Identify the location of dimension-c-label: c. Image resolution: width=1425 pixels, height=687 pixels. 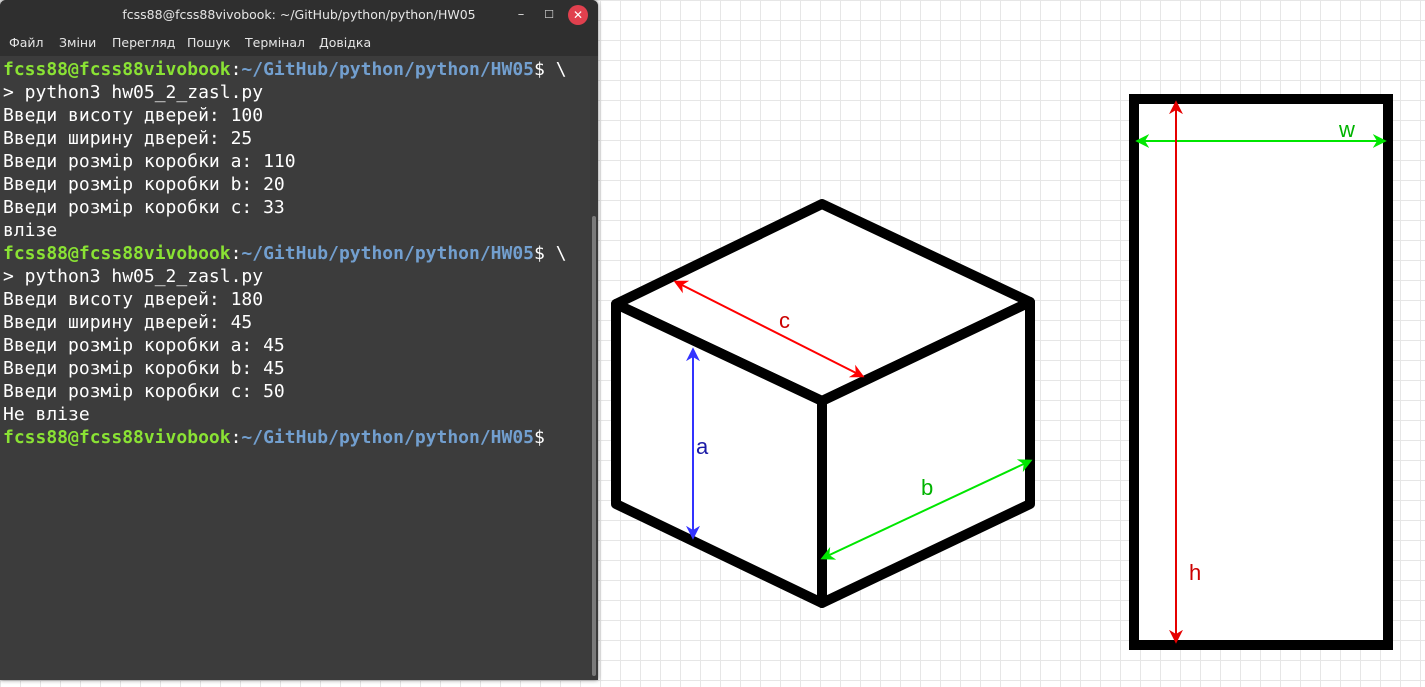
(784, 320).